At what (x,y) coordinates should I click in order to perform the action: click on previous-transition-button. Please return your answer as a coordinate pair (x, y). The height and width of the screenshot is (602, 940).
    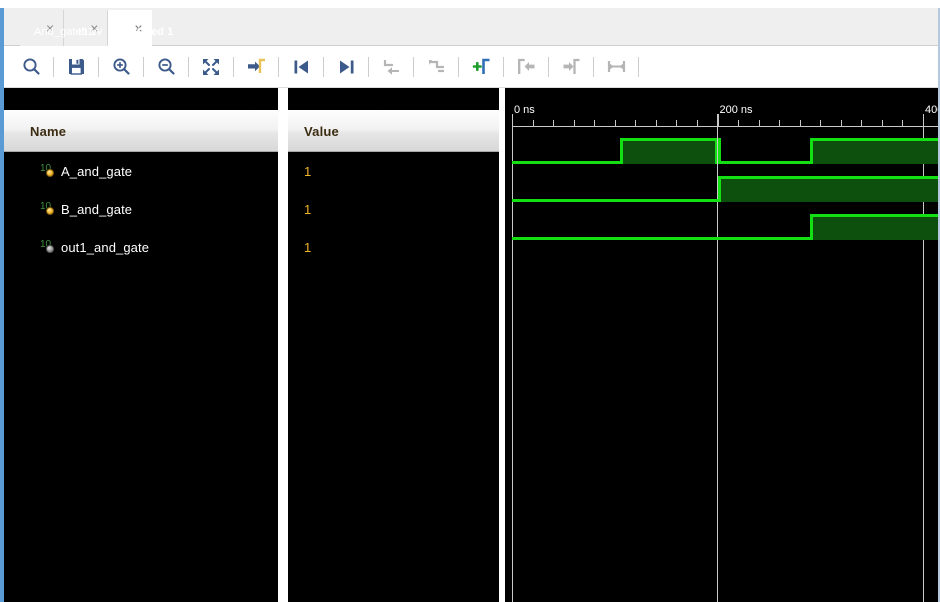
    Looking at the image, I should click on (301, 67).